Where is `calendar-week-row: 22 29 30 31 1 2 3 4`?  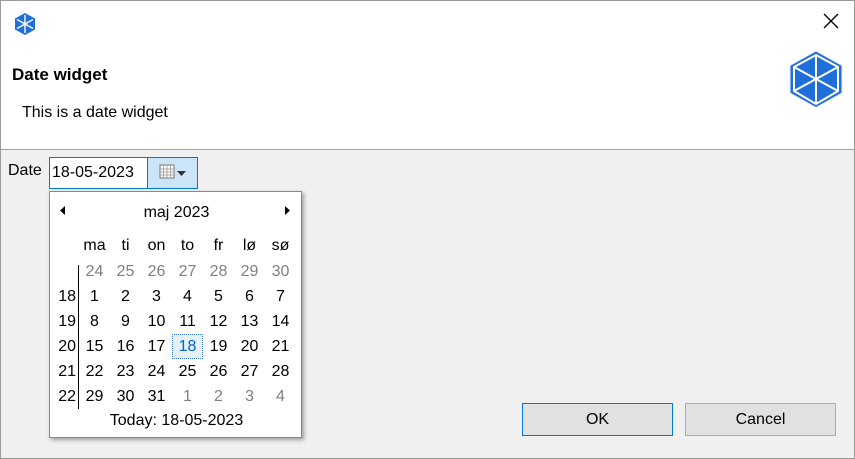 calendar-week-row: 22 29 30 31 1 2 3 4 is located at coordinates (176, 396).